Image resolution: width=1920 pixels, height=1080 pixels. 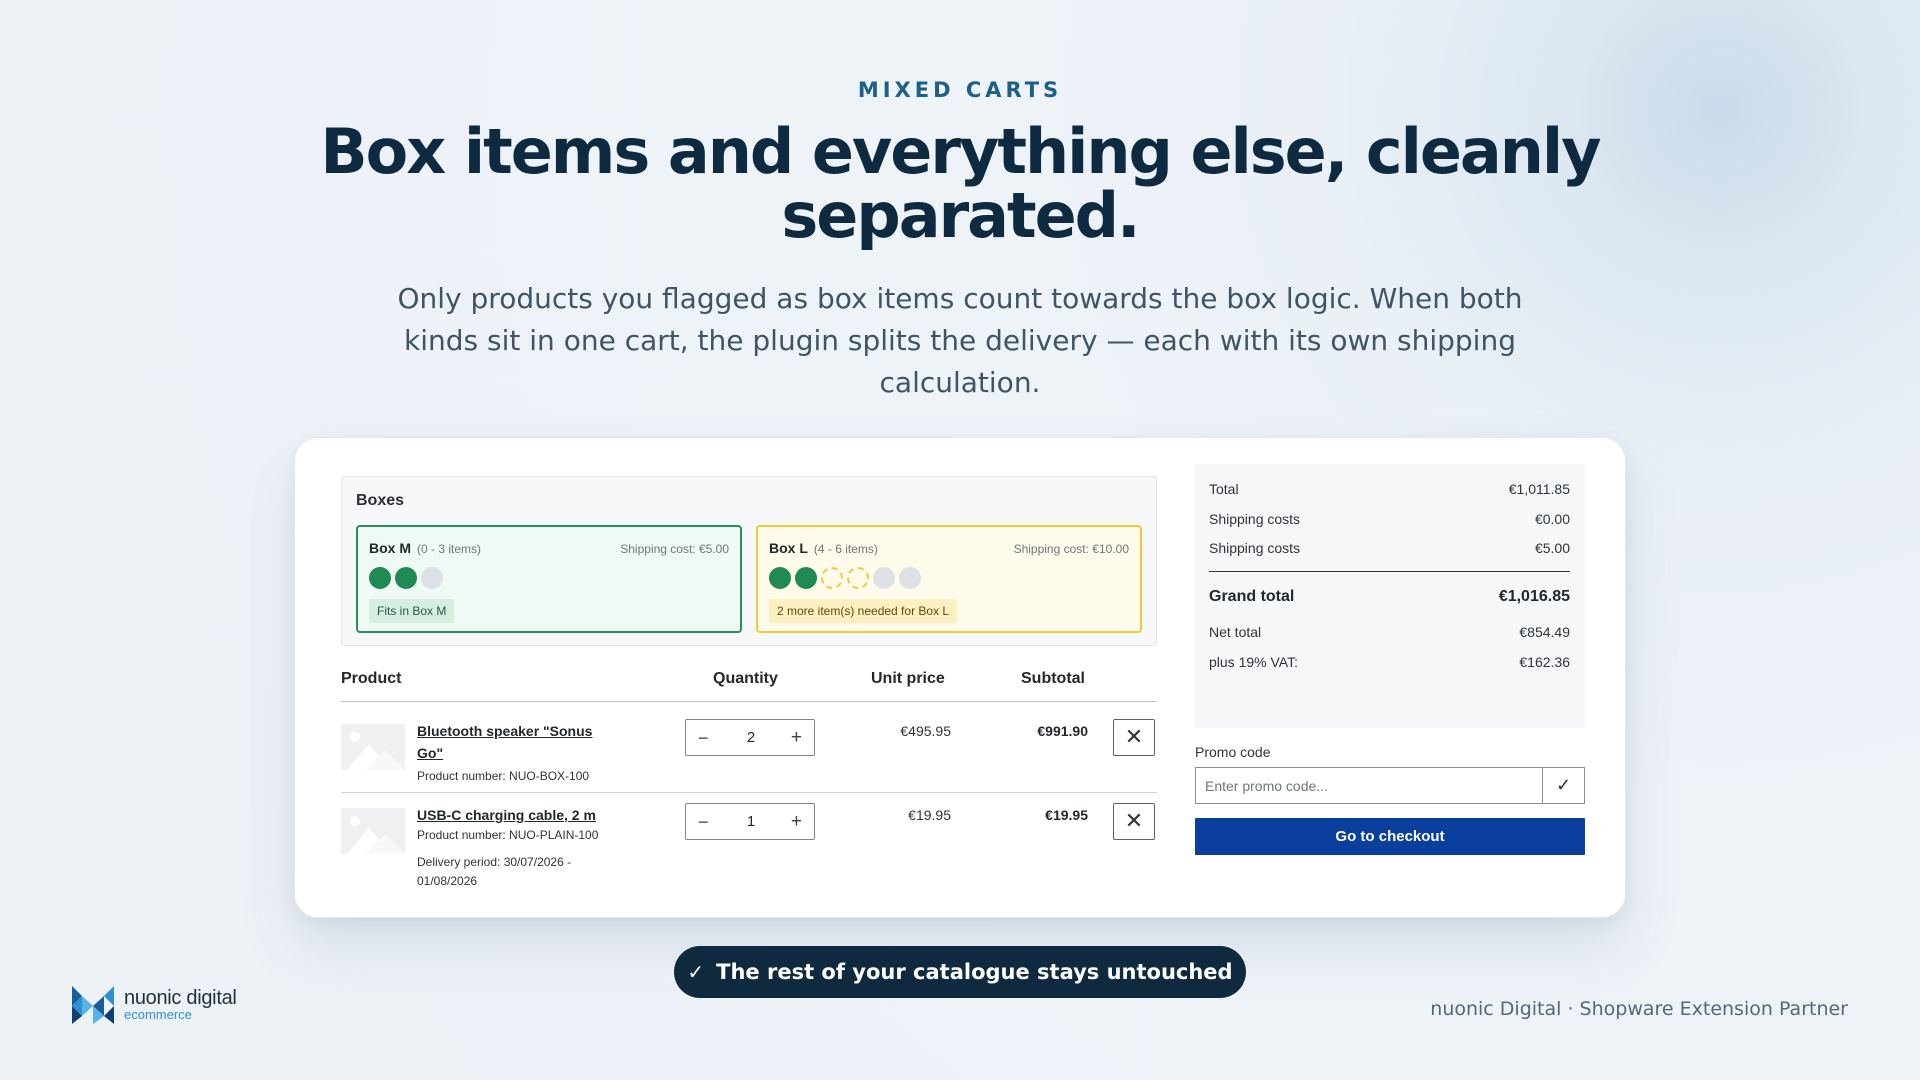 What do you see at coordinates (750, 821) in the screenshot?
I see `quantity-stepper: − 1 +` at bounding box center [750, 821].